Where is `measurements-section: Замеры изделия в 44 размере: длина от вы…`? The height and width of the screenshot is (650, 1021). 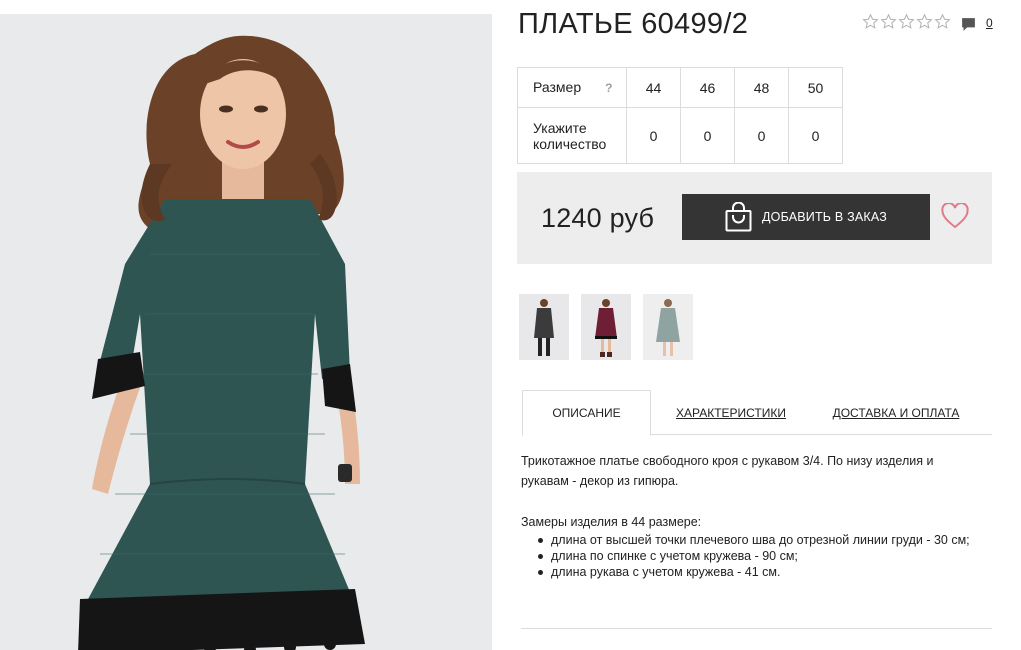
measurements-section: Замеры изделия в 44 размере: длина от вы… is located at coordinates (751, 547).